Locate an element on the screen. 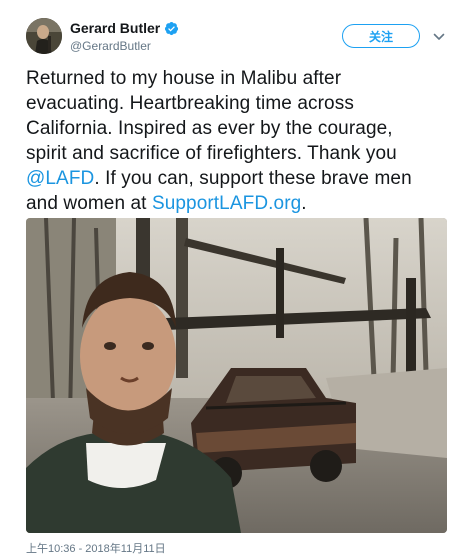  tweet-text-fragment: . If you can, support these brave men is located at coordinates (253, 178).